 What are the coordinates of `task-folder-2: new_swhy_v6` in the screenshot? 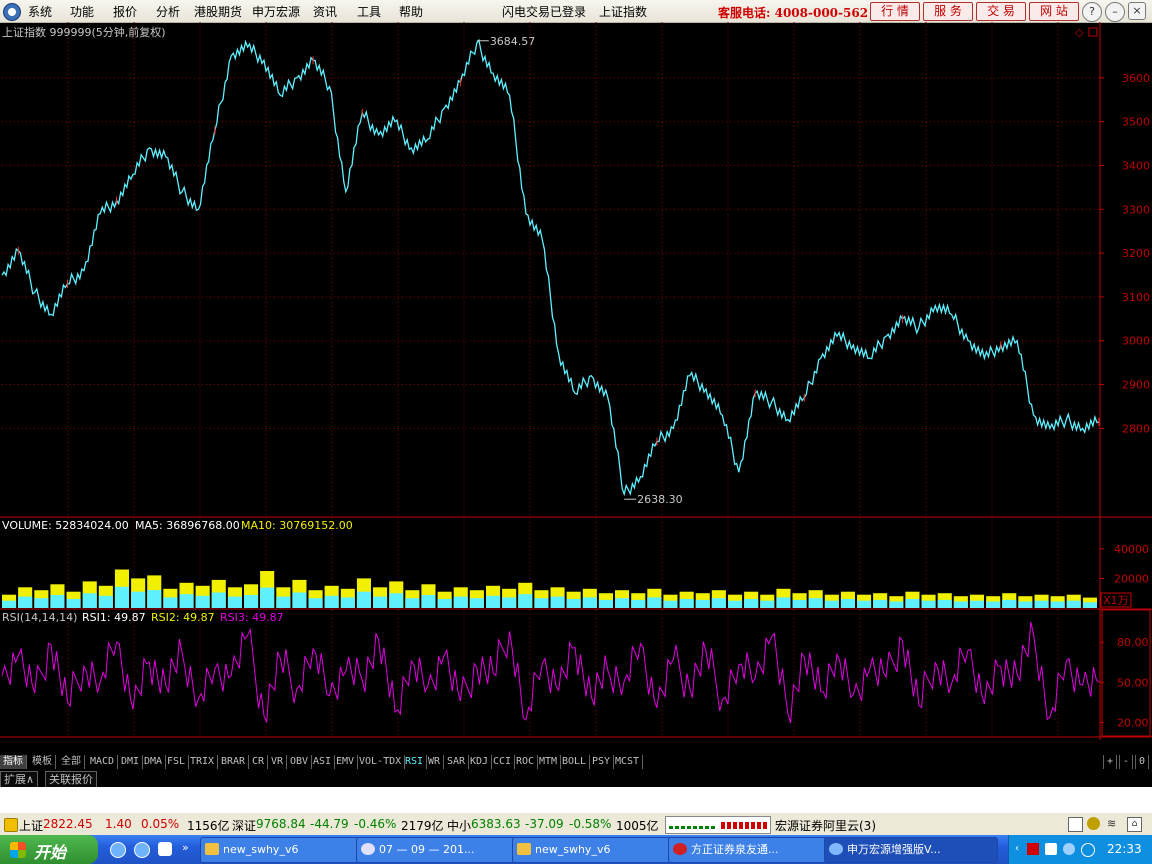 It's located at (599, 850).